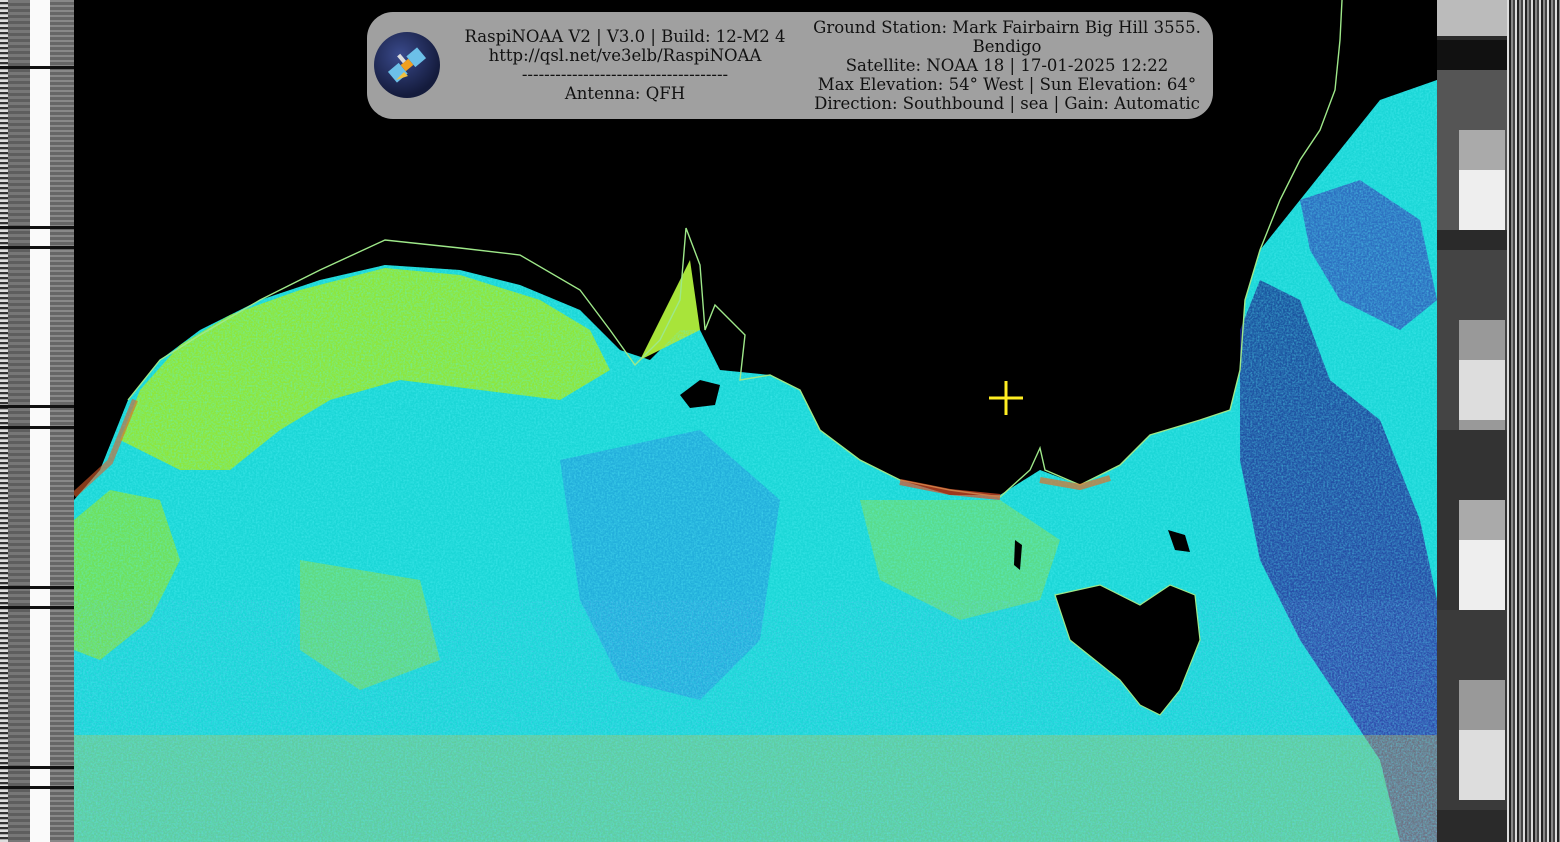  I want to click on antenna-type: Antenna: QFH, so click(625, 93).